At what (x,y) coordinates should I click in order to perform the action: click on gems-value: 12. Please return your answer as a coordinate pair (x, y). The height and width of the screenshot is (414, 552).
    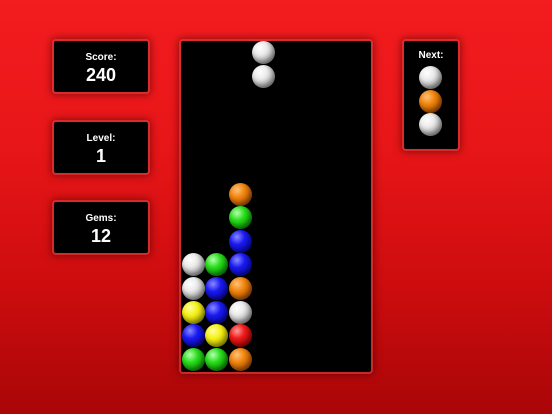
    Looking at the image, I should click on (101, 236).